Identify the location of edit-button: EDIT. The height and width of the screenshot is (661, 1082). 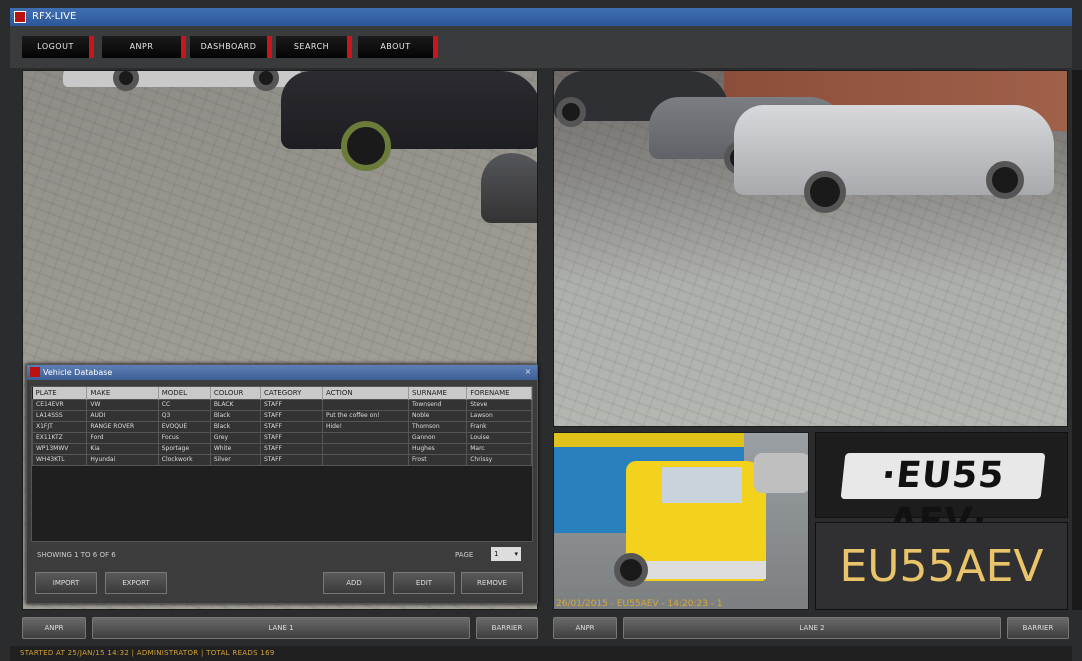
(424, 583).